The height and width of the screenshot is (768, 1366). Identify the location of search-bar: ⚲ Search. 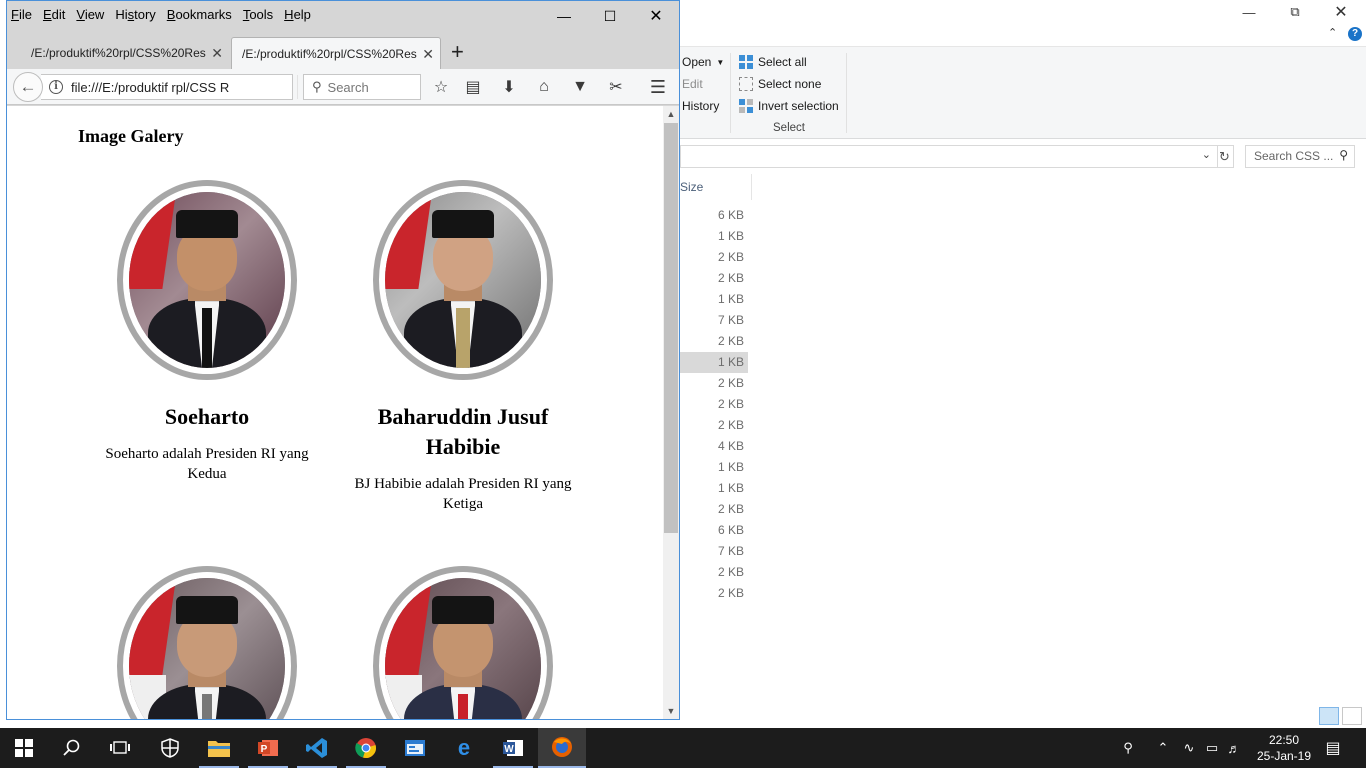
(362, 87).